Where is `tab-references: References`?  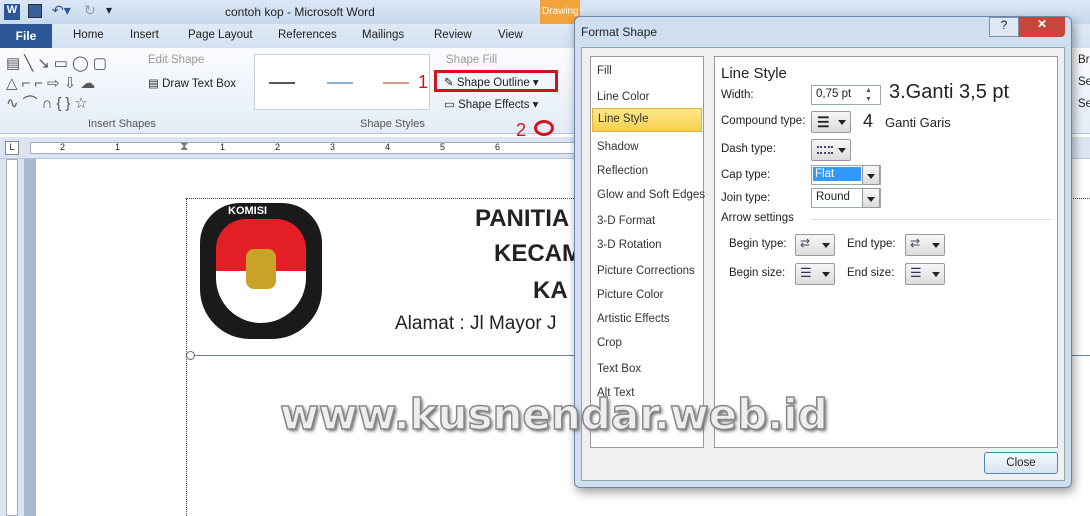
tab-references: References is located at coordinates (307, 35).